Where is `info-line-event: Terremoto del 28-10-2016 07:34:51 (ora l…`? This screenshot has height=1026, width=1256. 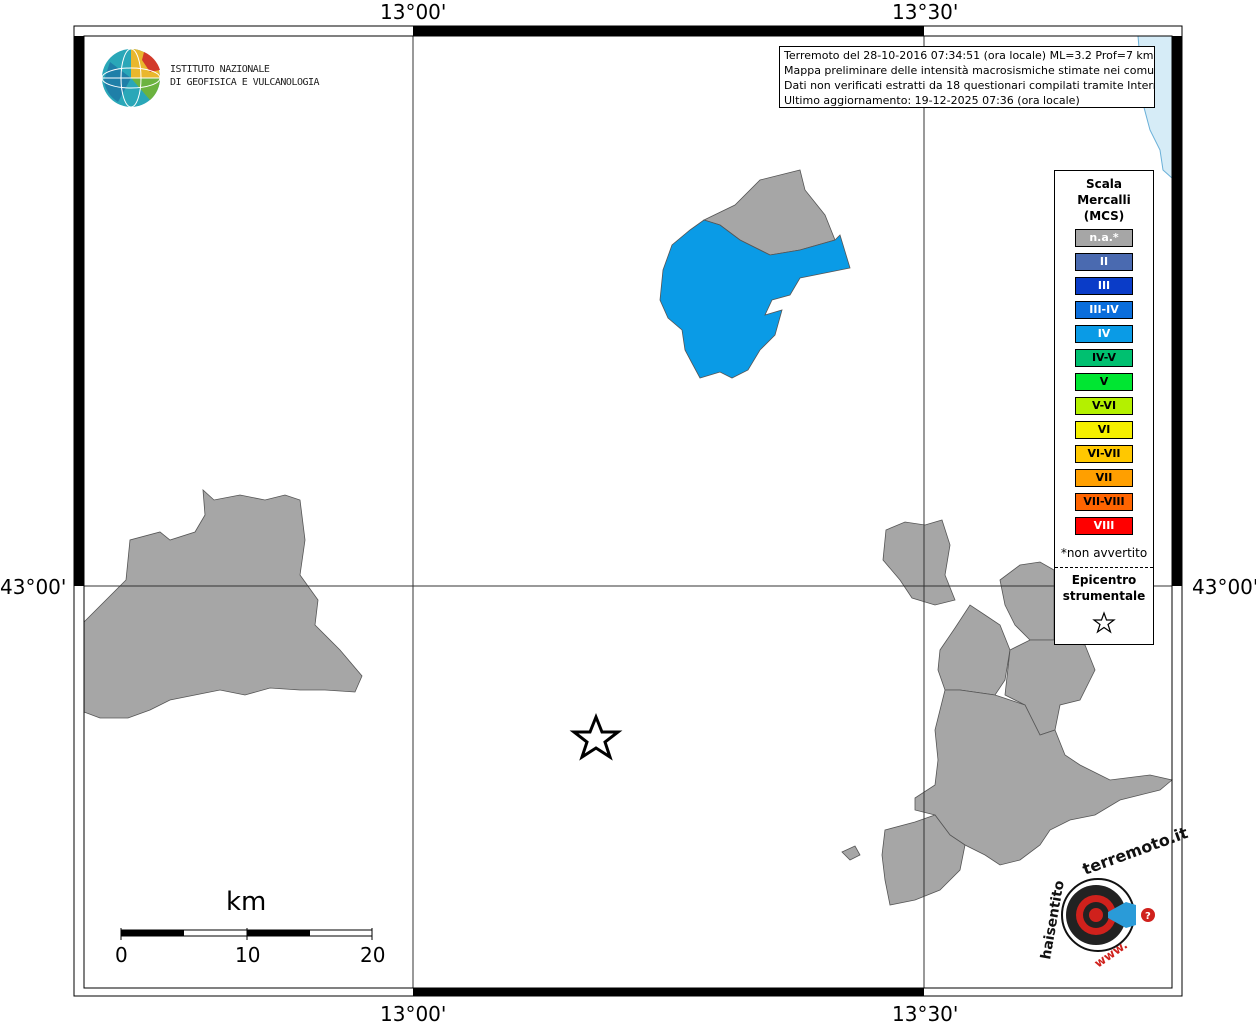 info-line-event: Terremoto del 28-10-2016 07:34:51 (ora l… is located at coordinates (969, 55).